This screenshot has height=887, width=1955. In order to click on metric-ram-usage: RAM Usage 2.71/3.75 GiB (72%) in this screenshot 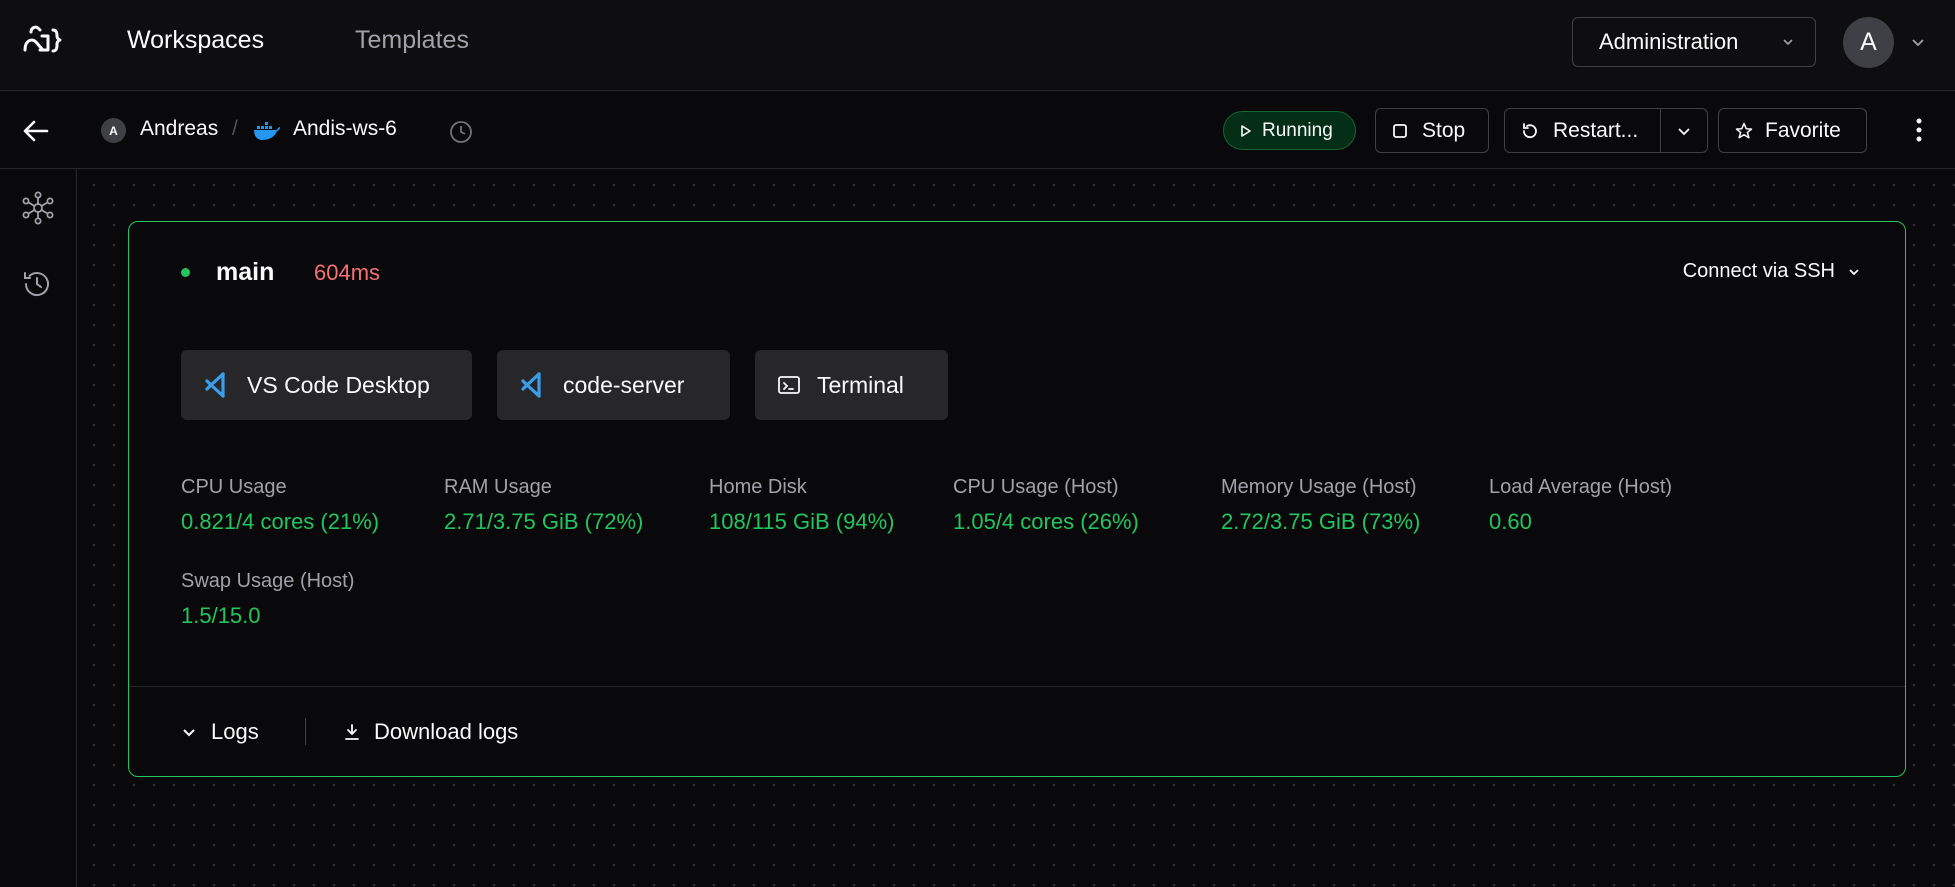, I will do `click(543, 505)`.